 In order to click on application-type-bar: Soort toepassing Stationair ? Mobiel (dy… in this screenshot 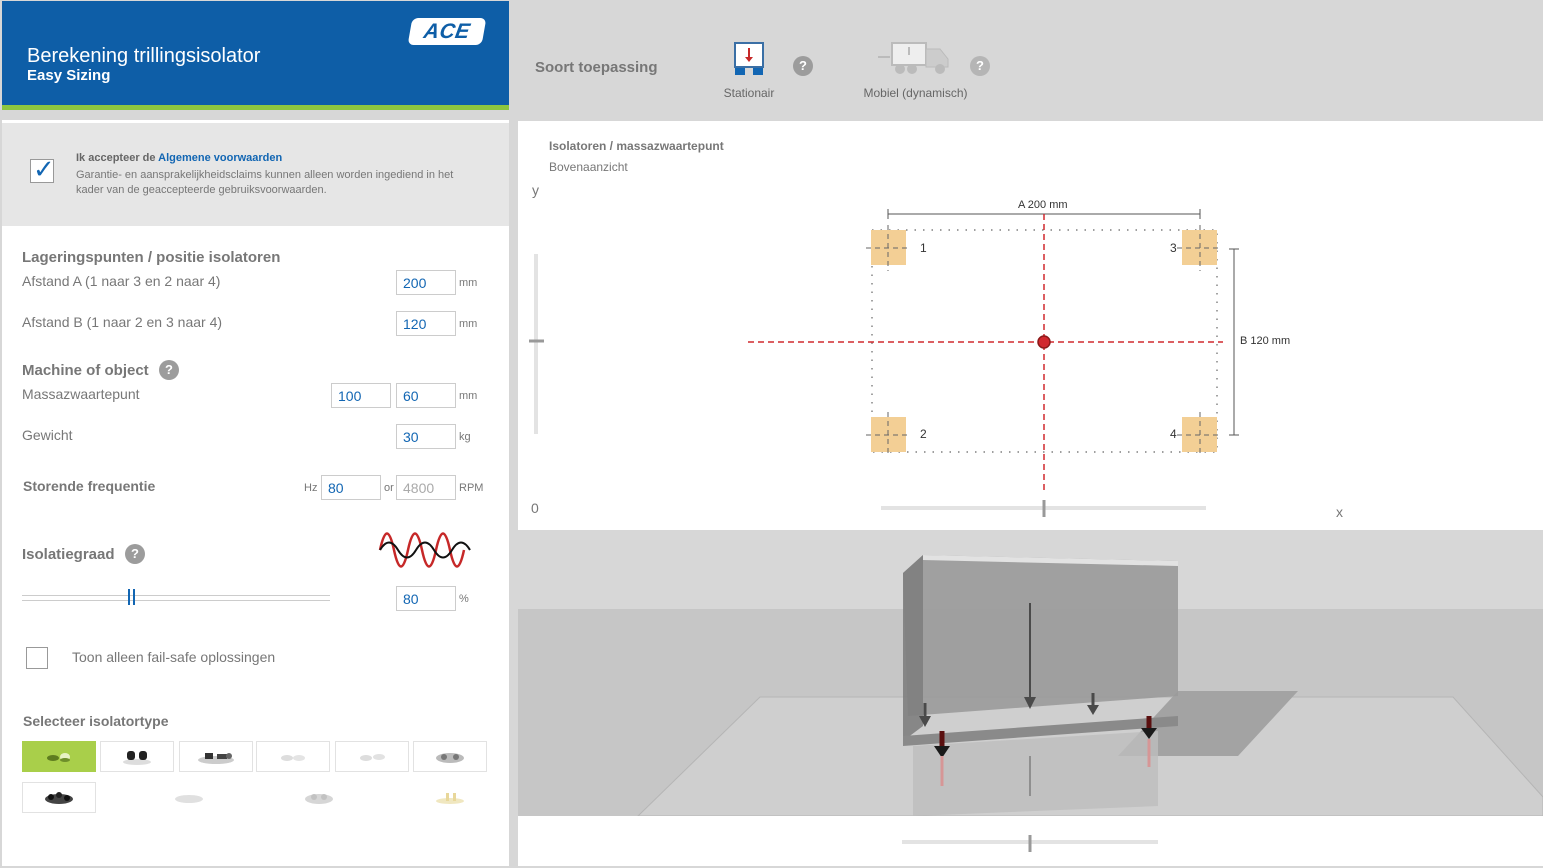, I will do `click(1030, 57)`.